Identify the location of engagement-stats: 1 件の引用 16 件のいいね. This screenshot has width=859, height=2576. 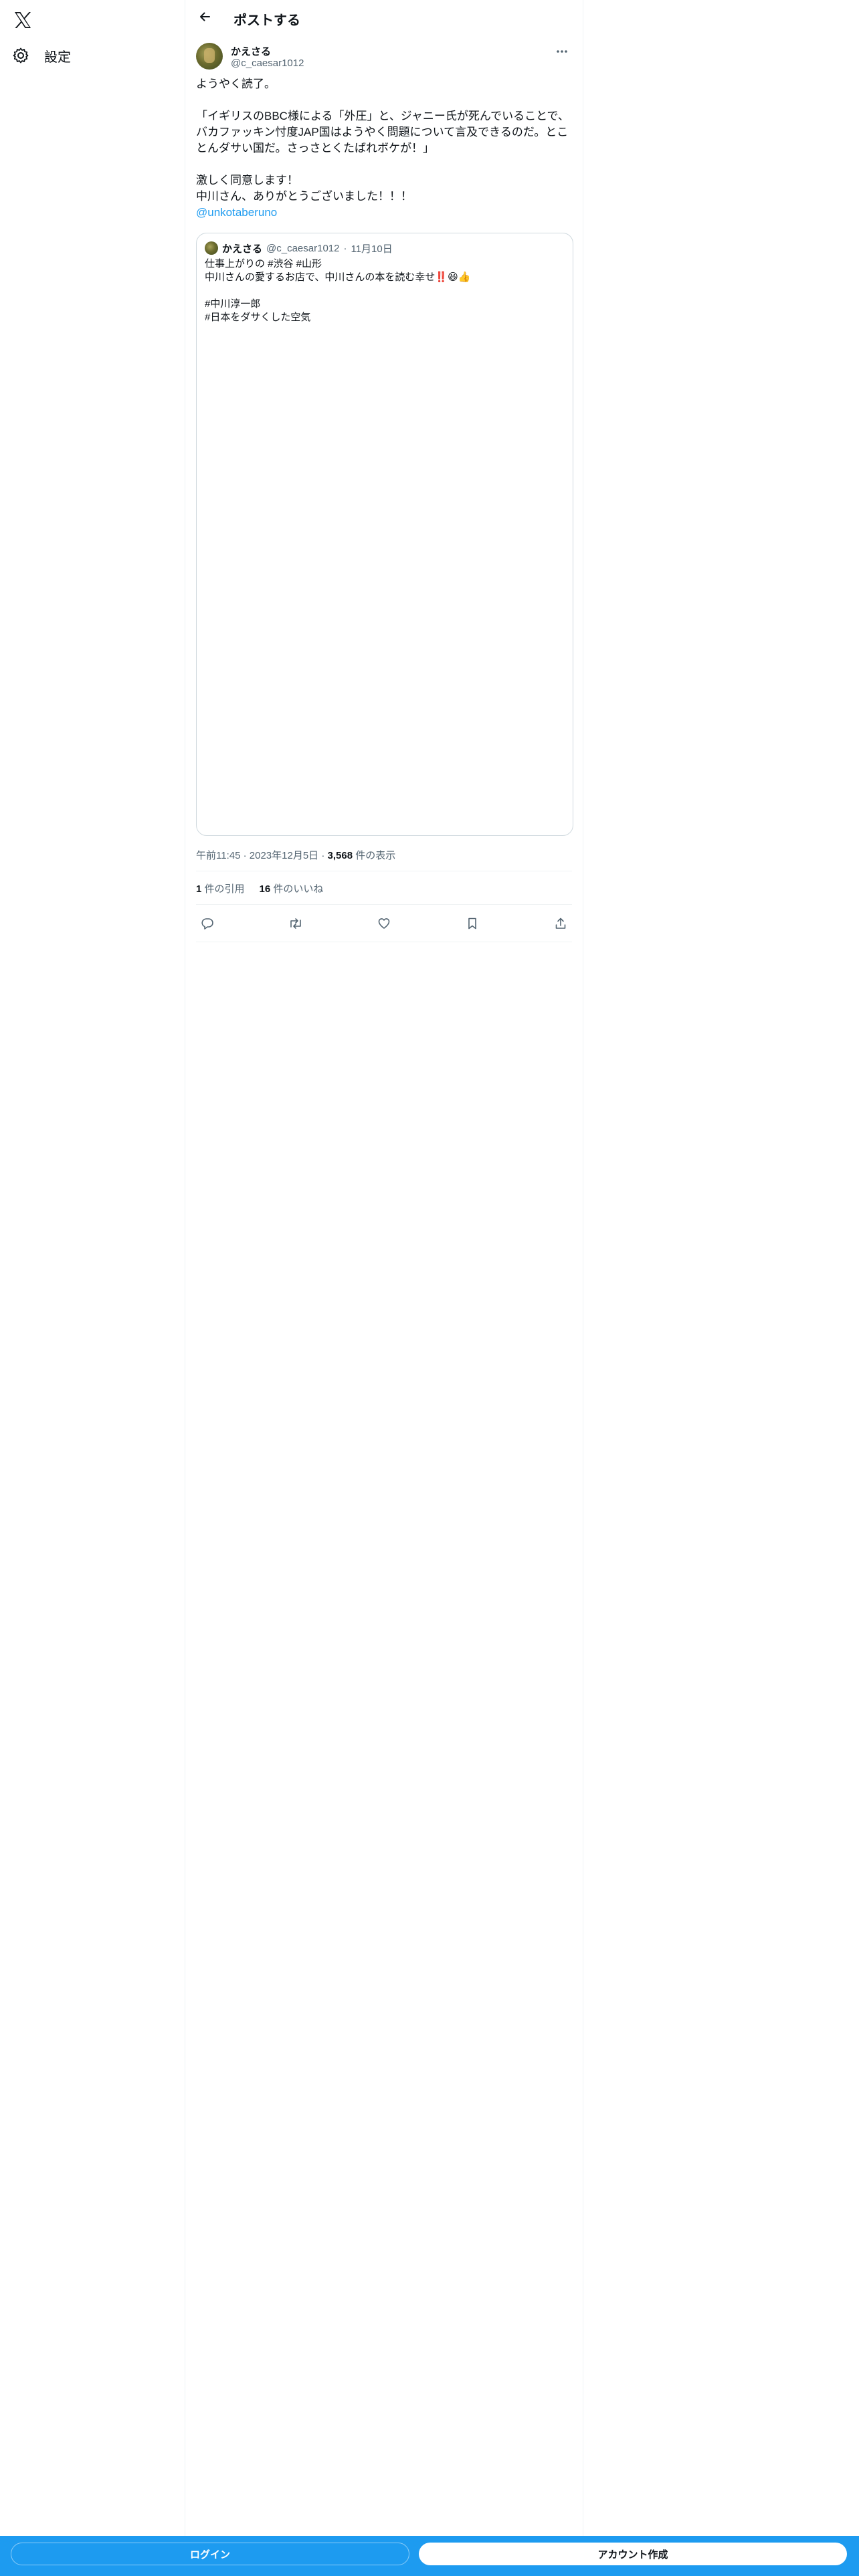
(259, 888).